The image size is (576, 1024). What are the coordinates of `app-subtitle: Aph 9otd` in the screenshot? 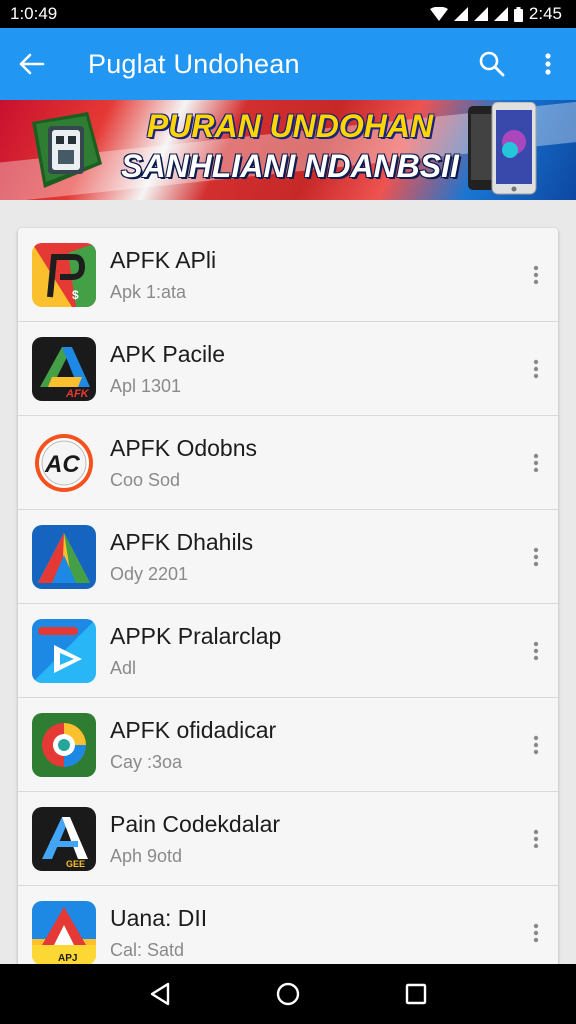 It's located at (146, 855).